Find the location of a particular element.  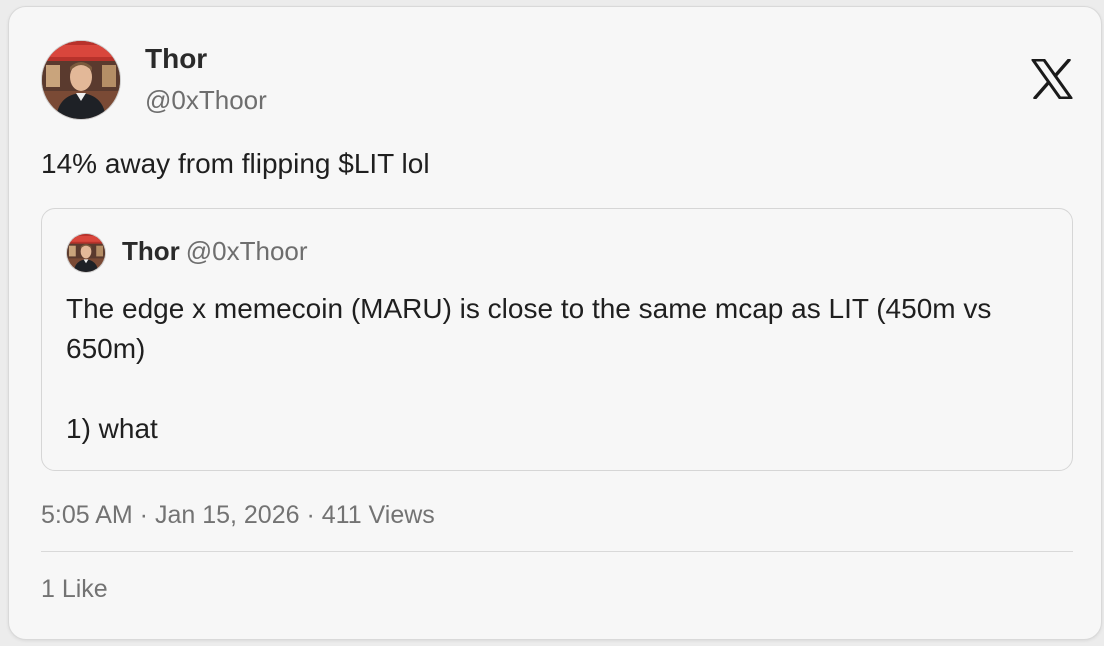

divider is located at coordinates (557, 551).